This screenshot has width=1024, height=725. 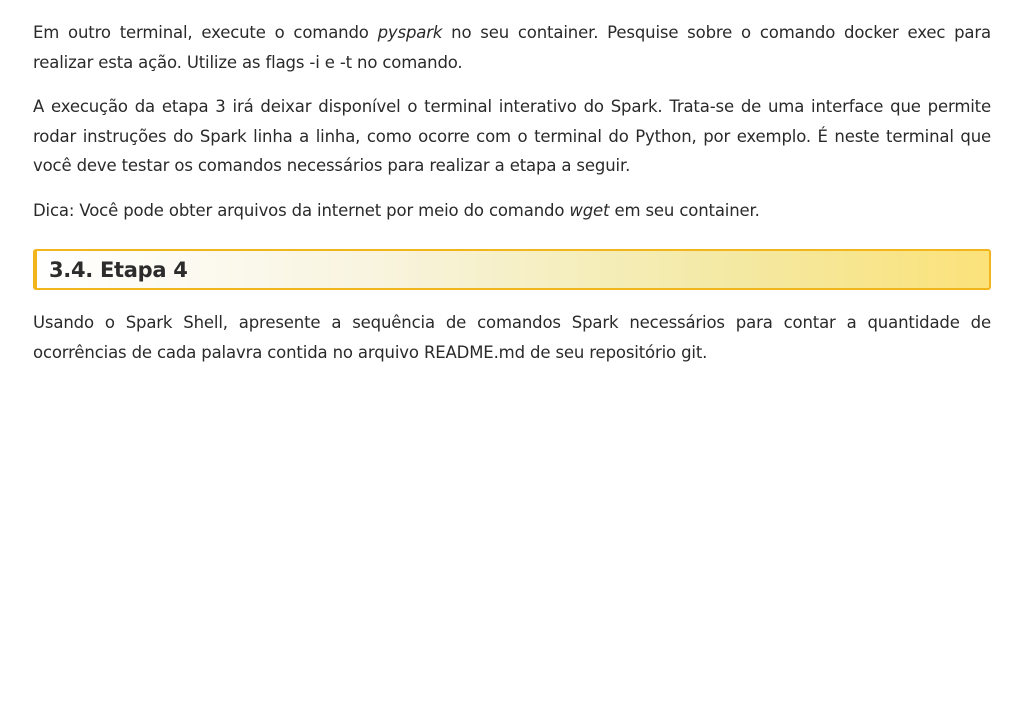 What do you see at coordinates (589, 210) in the screenshot?
I see `command-wget: wget` at bounding box center [589, 210].